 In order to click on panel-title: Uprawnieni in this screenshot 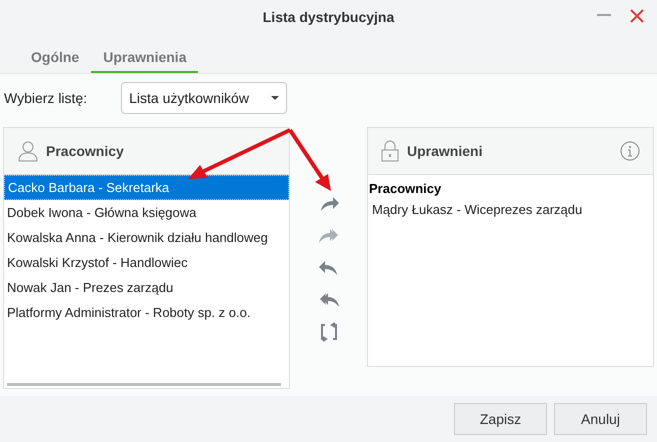, I will do `click(445, 151)`.